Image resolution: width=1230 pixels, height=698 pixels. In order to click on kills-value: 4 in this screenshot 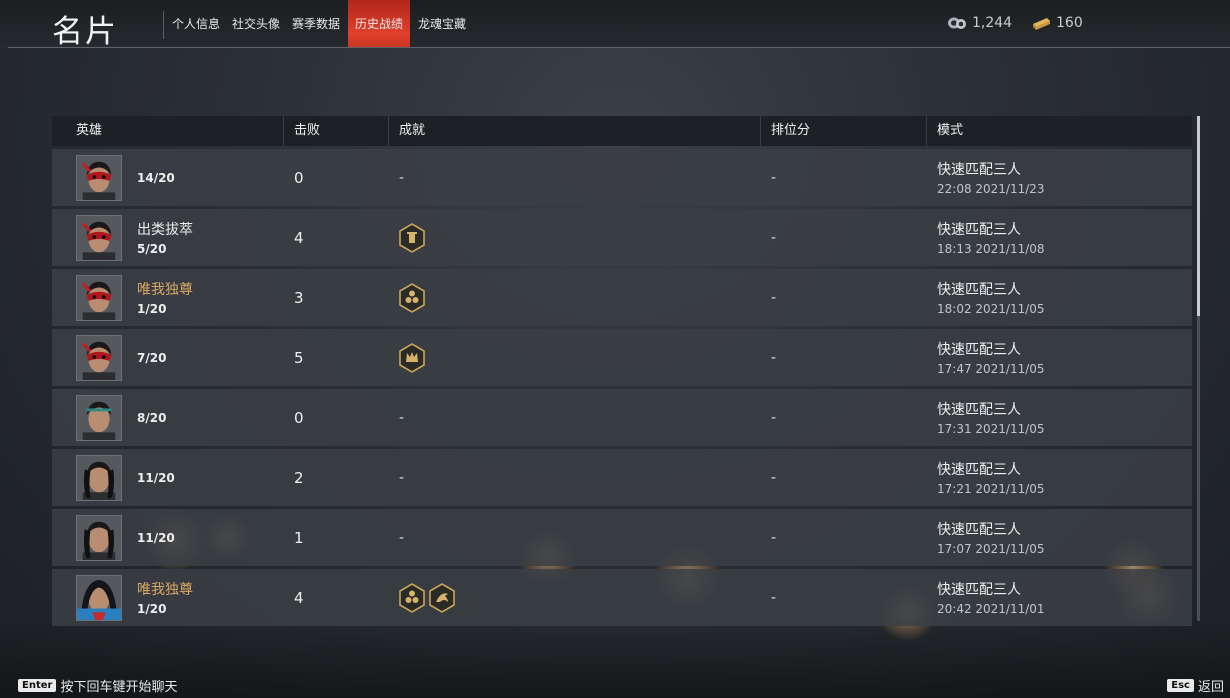, I will do `click(299, 597)`.